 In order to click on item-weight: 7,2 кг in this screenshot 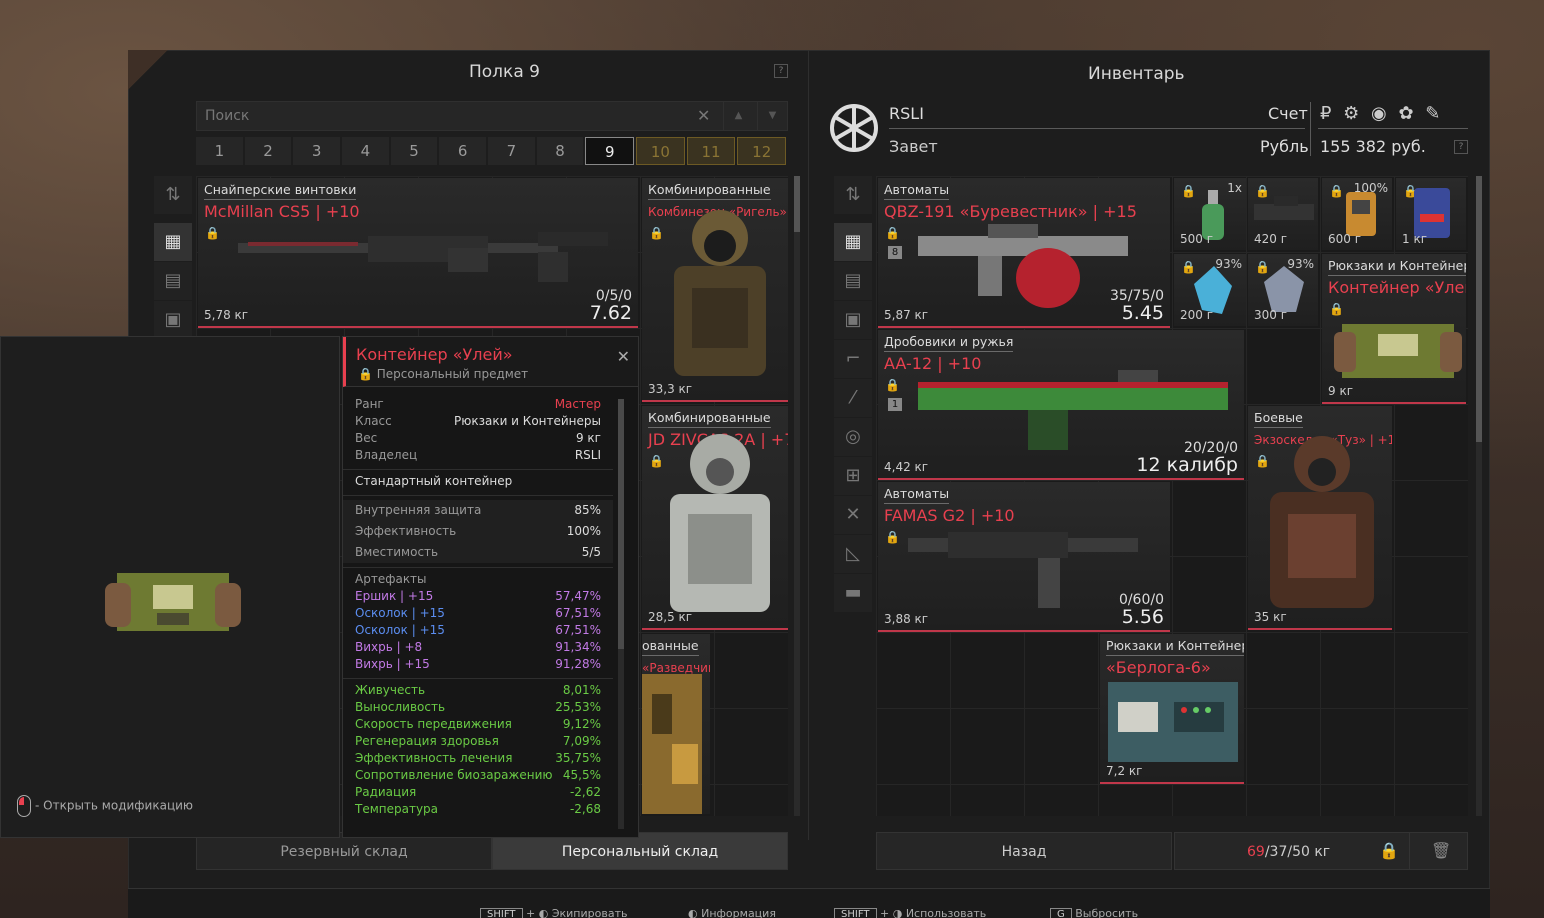, I will do `click(1124, 771)`.